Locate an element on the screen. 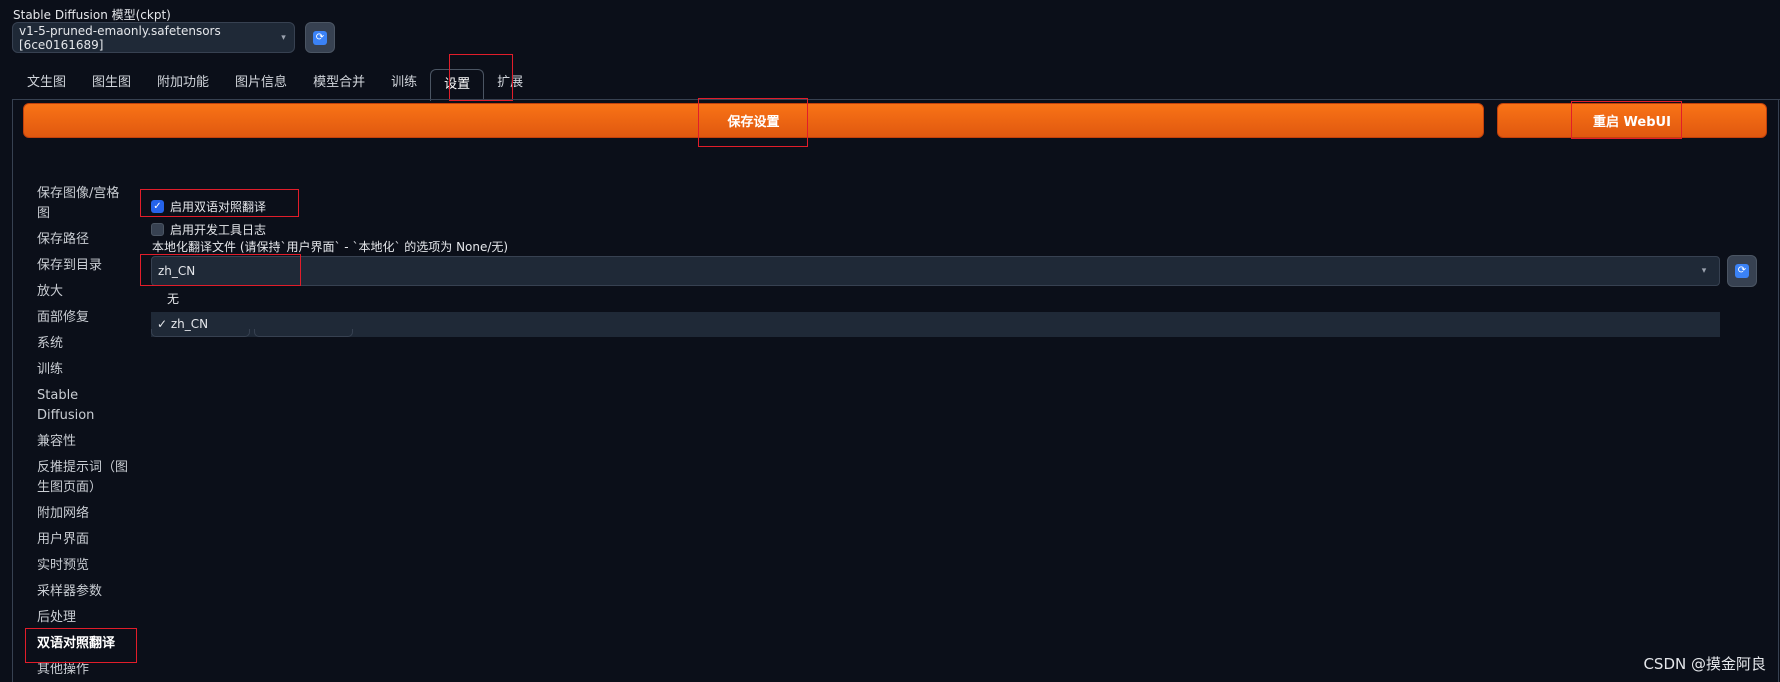  checkbox-unchecked-icon is located at coordinates (157, 229).